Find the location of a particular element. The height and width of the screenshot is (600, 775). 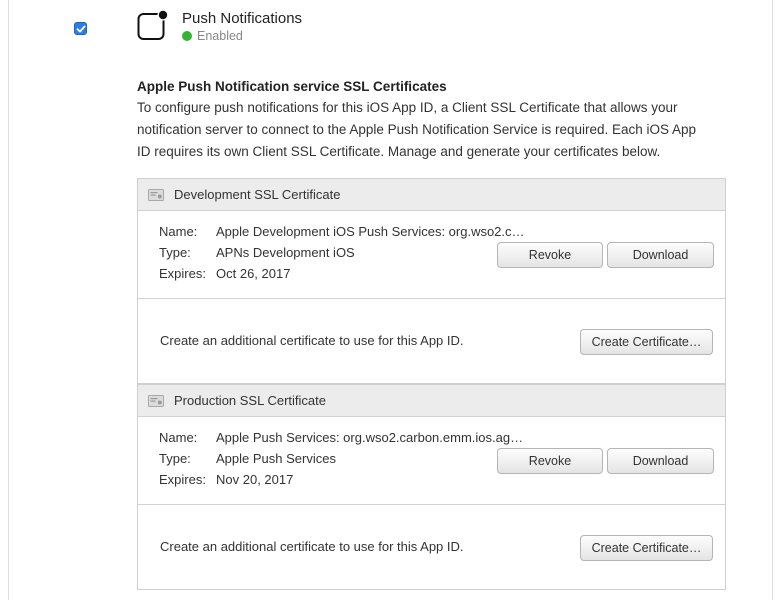

production-type-value: Apple Push Services is located at coordinates (276, 458).